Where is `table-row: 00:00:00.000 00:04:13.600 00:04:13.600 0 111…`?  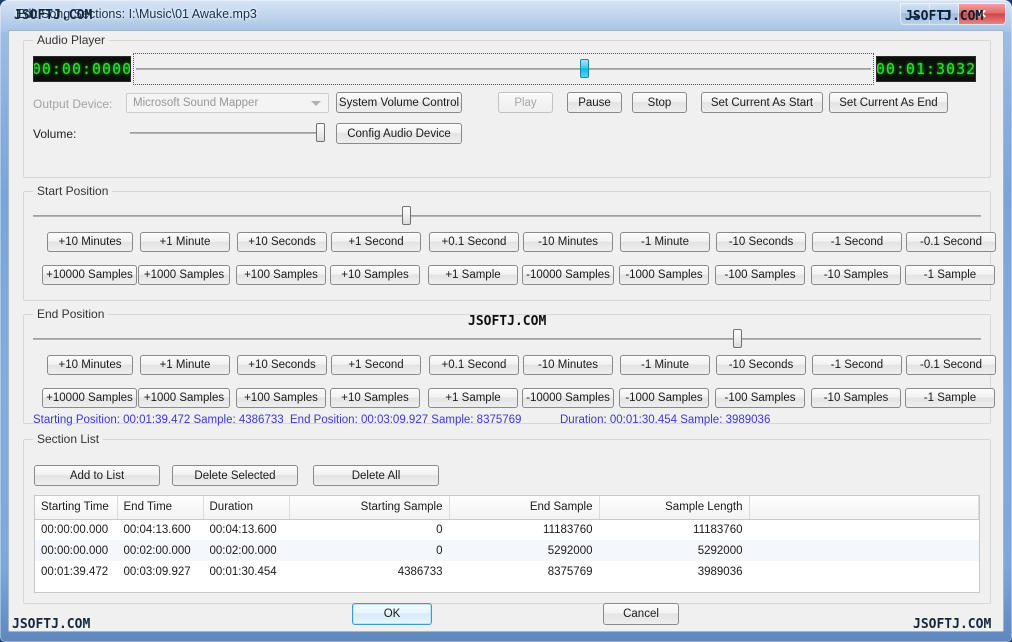
table-row: 00:00:00.000 00:04:13.600 00:04:13.600 0 111… is located at coordinates (507, 529).